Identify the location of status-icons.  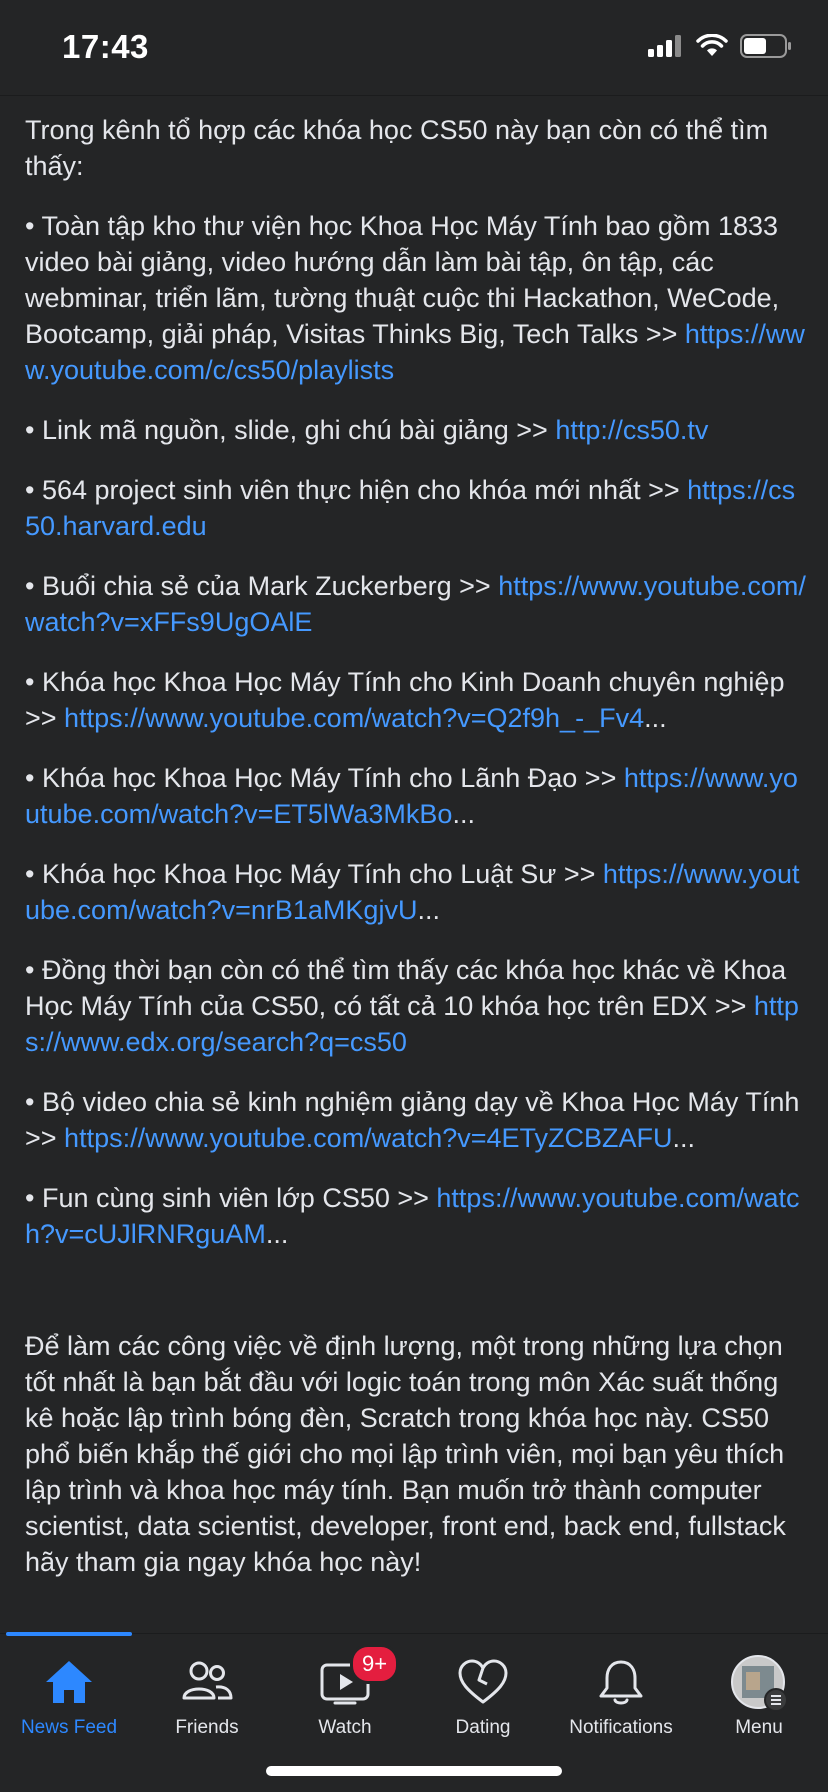
(720, 46).